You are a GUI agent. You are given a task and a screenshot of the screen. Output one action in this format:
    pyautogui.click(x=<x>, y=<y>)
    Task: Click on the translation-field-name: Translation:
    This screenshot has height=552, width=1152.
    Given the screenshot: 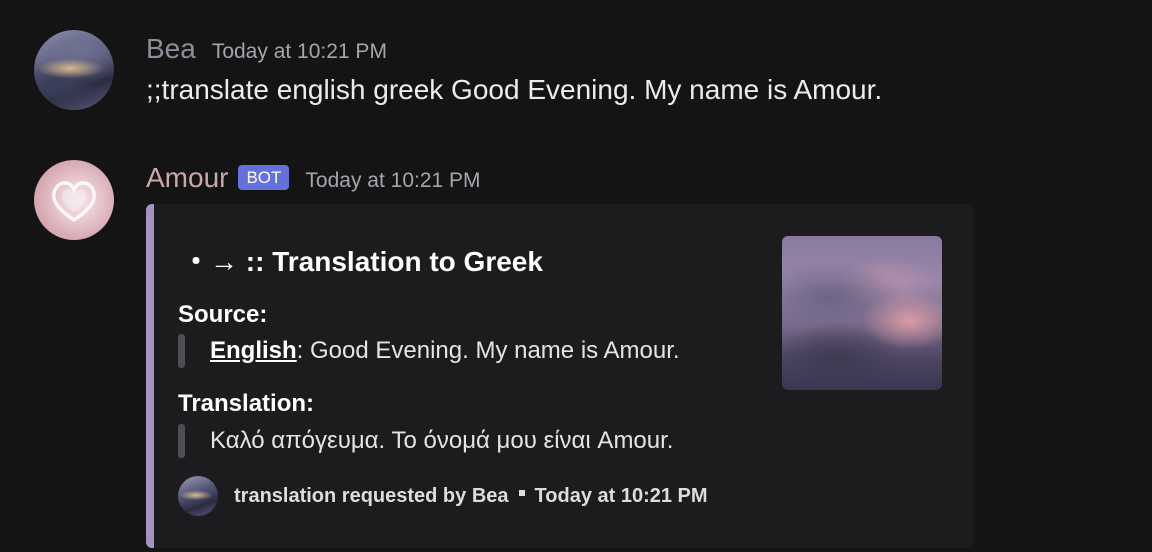 What is the action you would take?
    pyautogui.click(x=246, y=403)
    